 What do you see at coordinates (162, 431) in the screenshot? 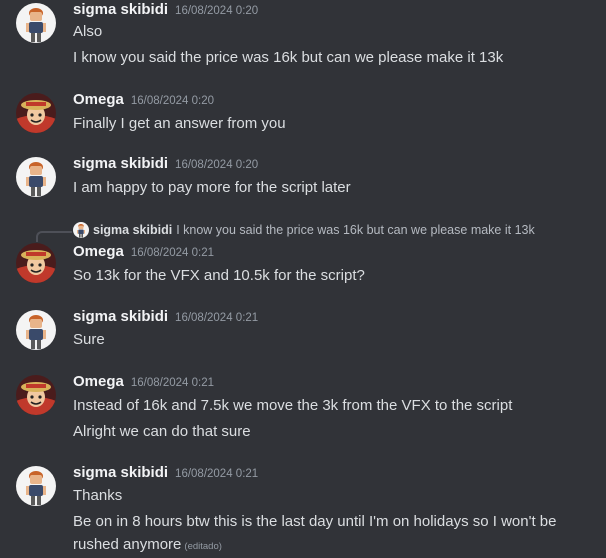
I see `message-text: Alright we can do that sure` at bounding box center [162, 431].